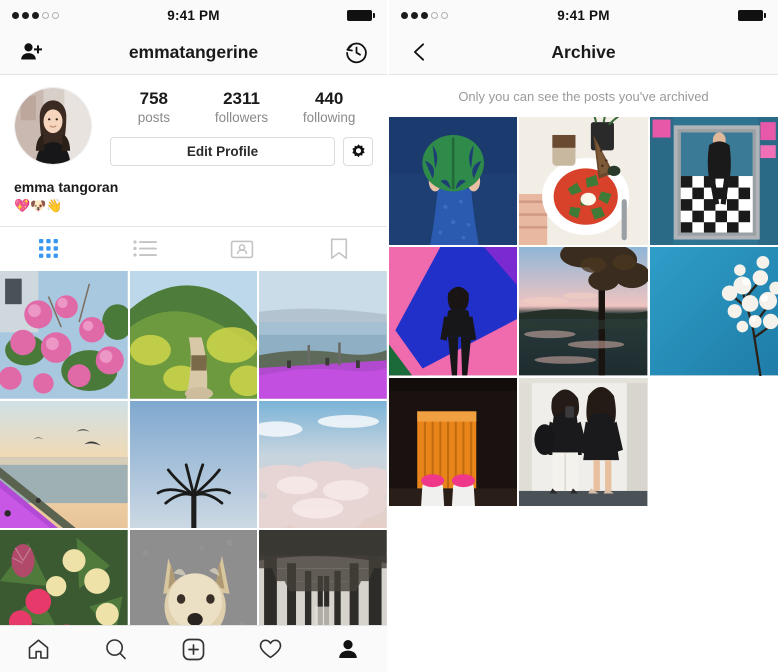 The height and width of the screenshot is (672, 780). Describe the element at coordinates (270, 649) in the screenshot. I see `nav-activity` at that location.